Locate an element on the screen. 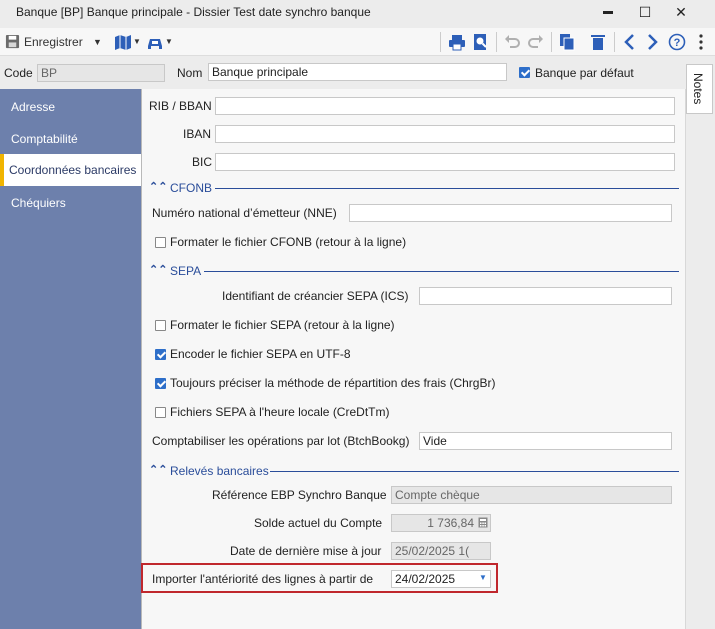 The height and width of the screenshot is (629, 715). default-bank-checkbox is located at coordinates (524, 72).